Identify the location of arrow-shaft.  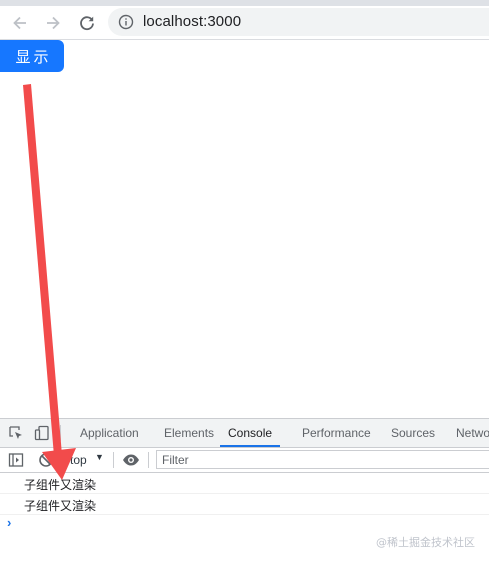
(42, 270).